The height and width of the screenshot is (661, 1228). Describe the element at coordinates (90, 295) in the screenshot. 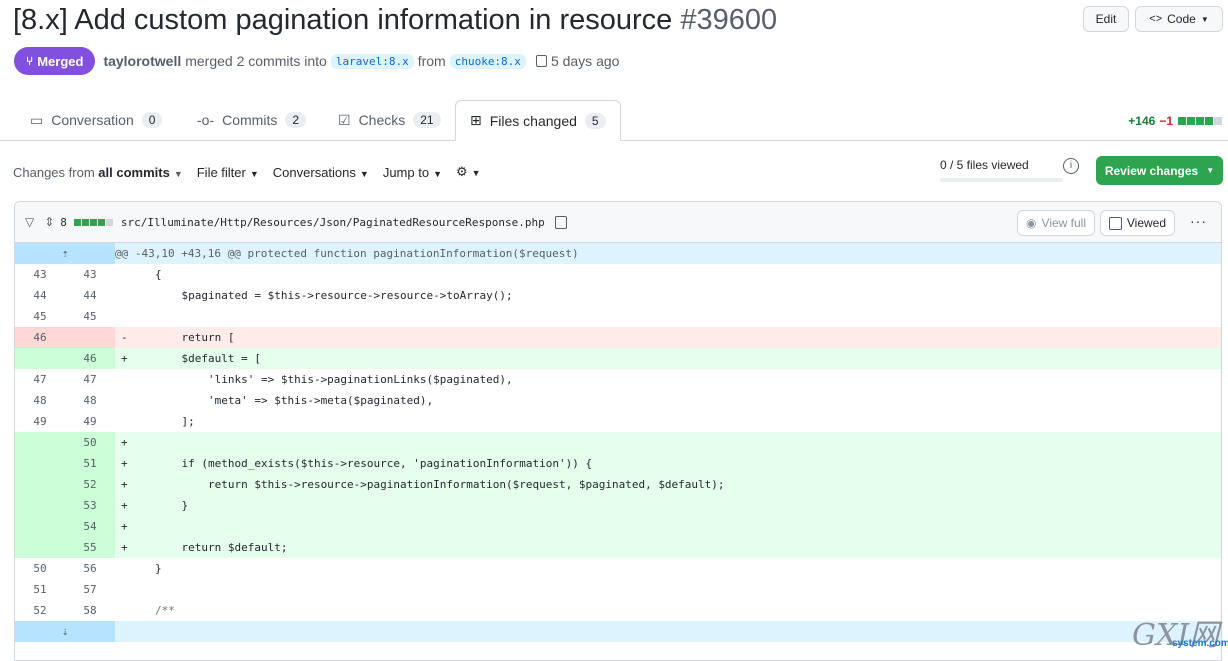

I see `new-line-number: 44` at that location.